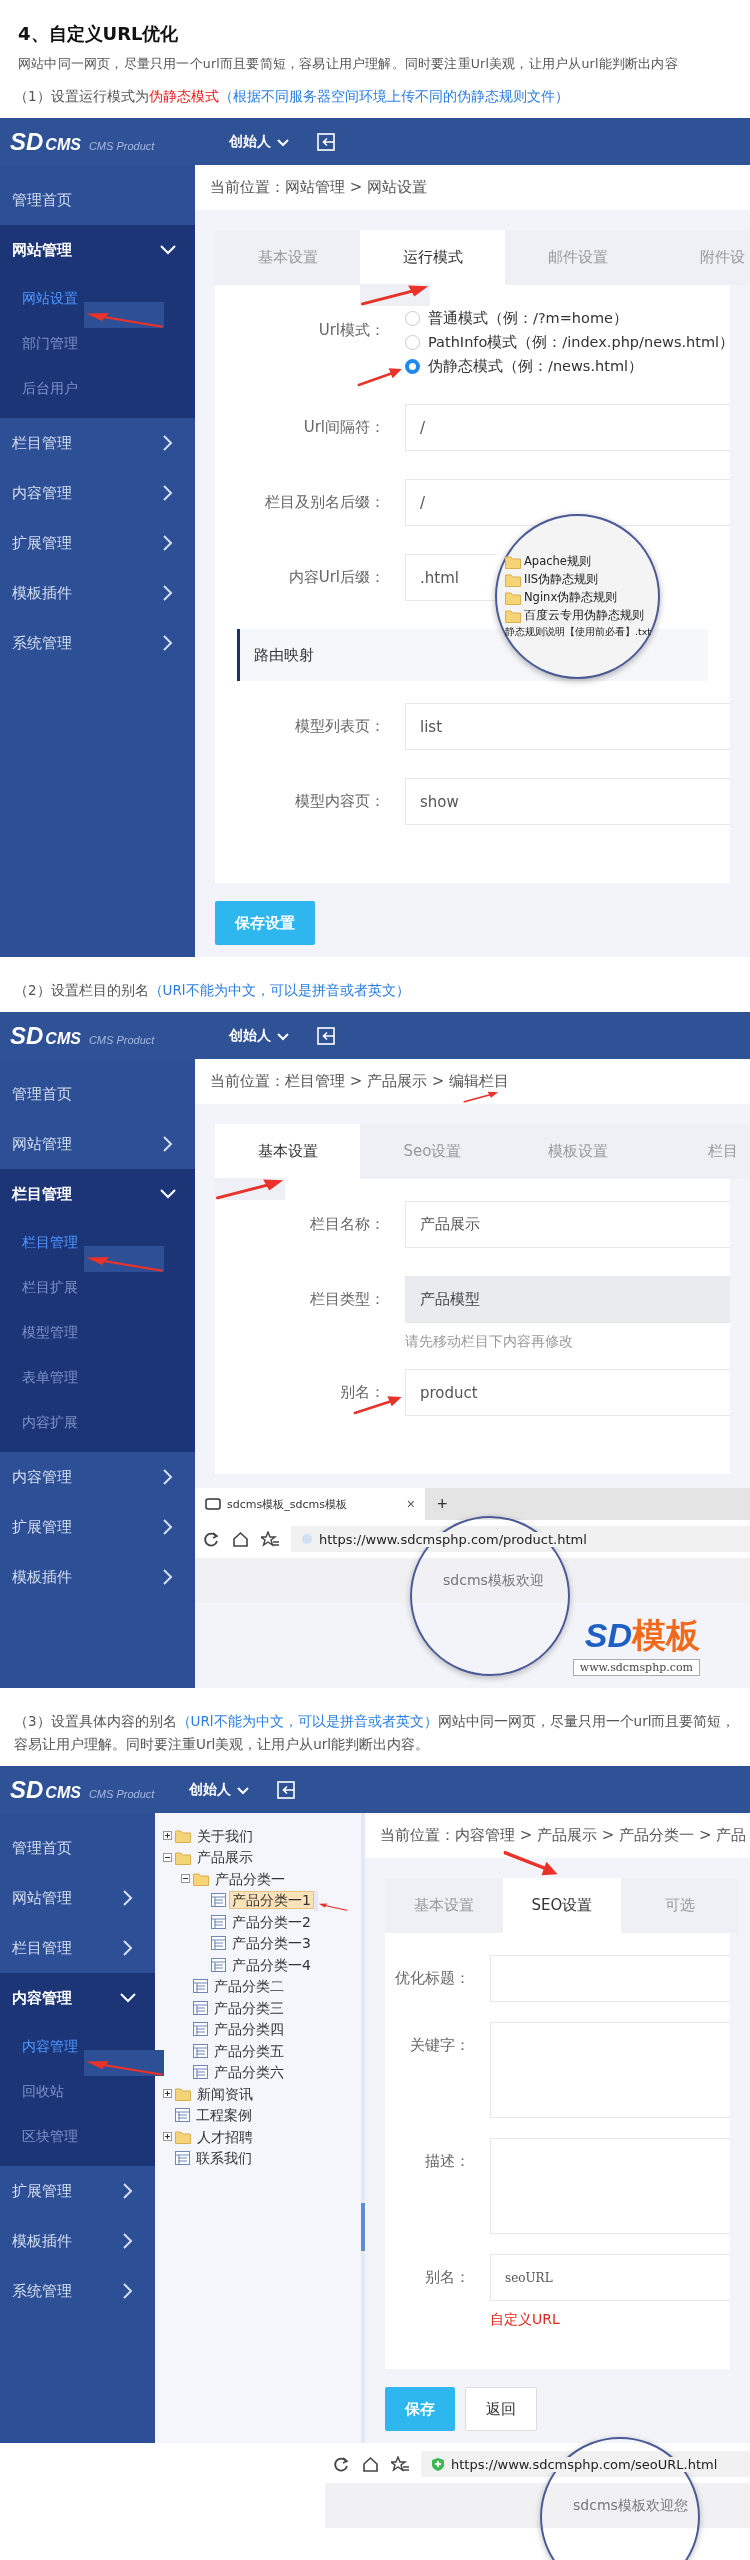  I want to click on input-field: 产品展示, so click(567, 1224).